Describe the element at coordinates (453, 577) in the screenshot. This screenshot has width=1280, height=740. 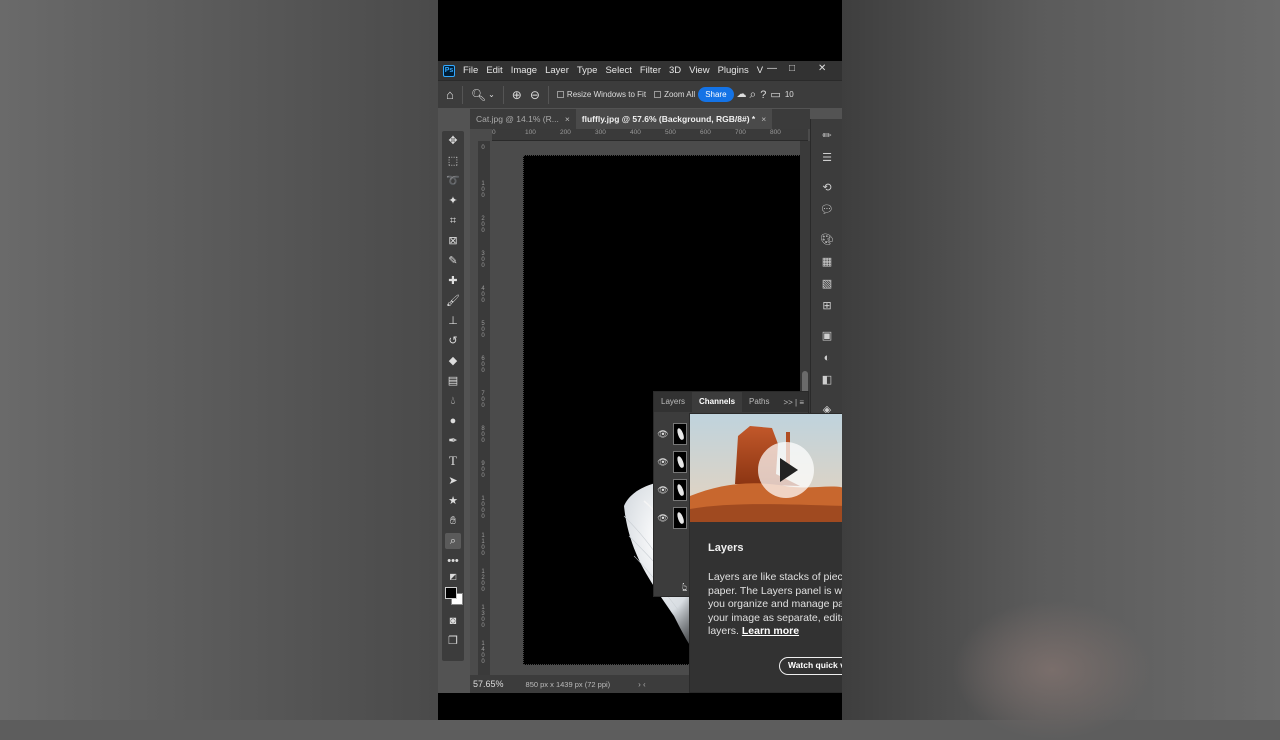
I see `swap-colors-icon: ◩` at that location.